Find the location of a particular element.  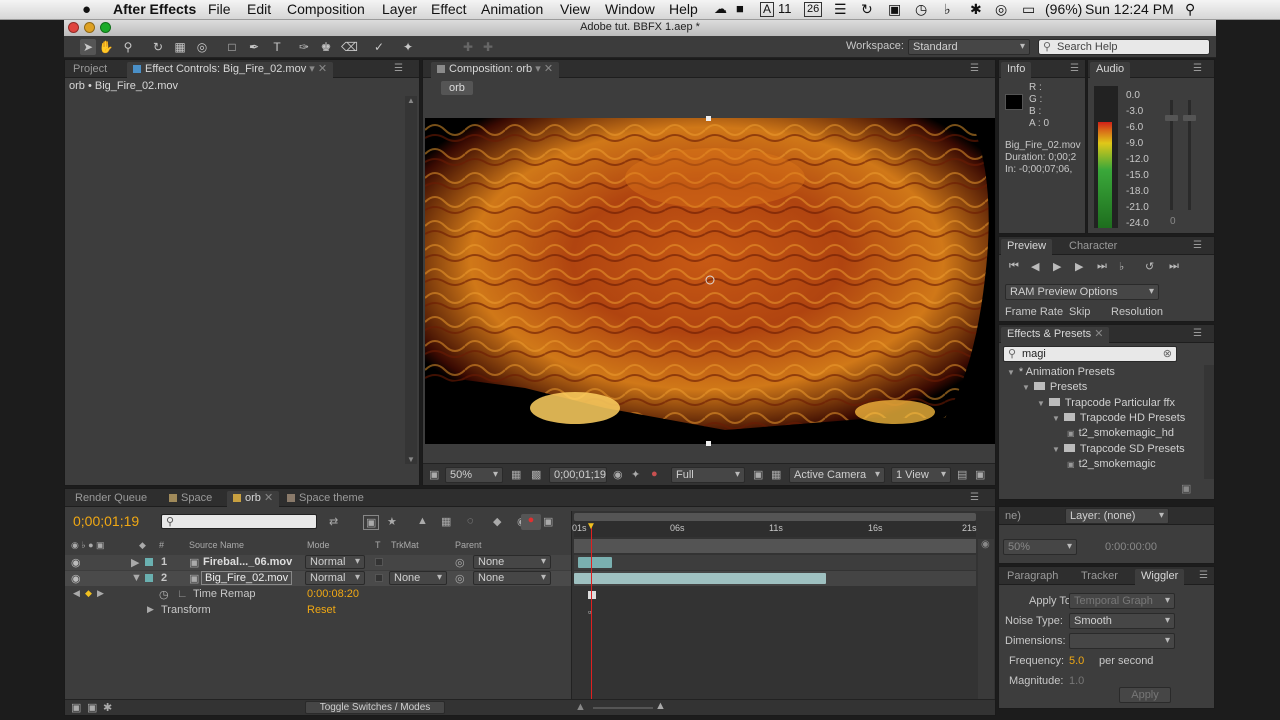

menu-file: File is located at coordinates (219, 9).